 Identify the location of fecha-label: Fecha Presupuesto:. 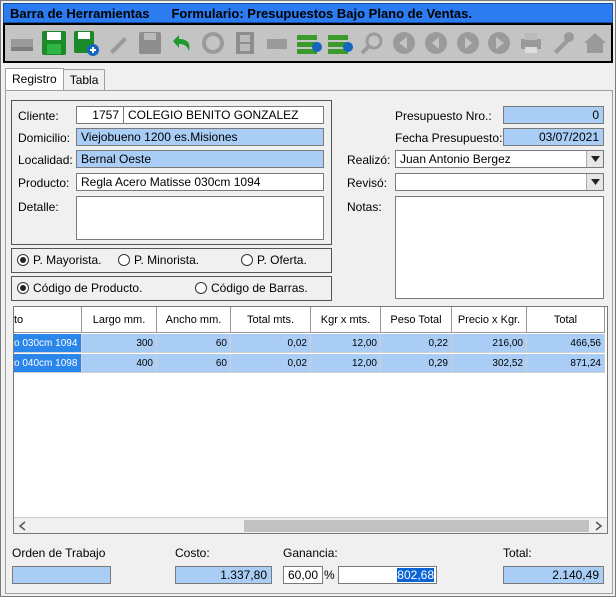
(449, 138).